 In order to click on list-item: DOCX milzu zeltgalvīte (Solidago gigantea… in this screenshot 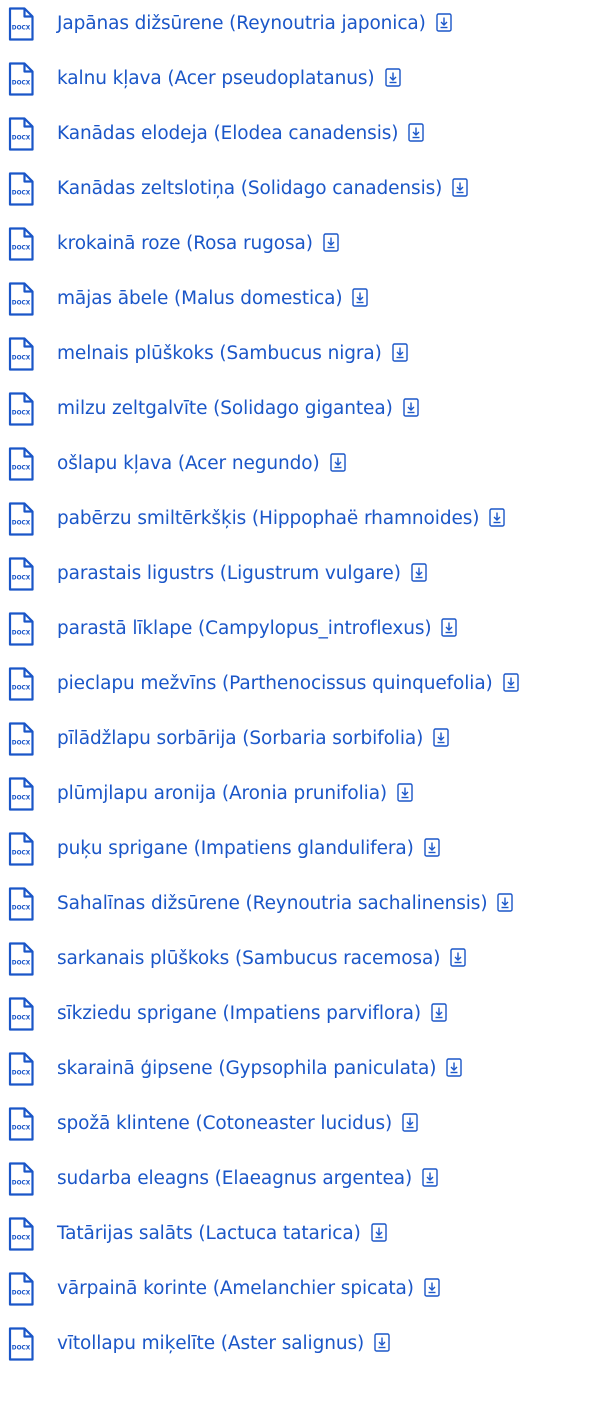, I will do `click(301, 409)`.